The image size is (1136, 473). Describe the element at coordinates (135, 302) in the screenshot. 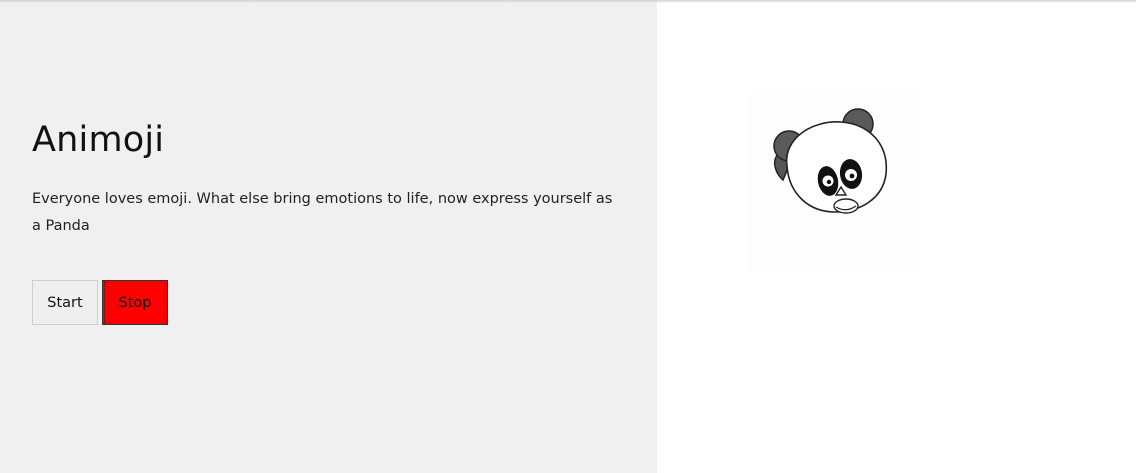

I see `stop-button: Stop` at that location.